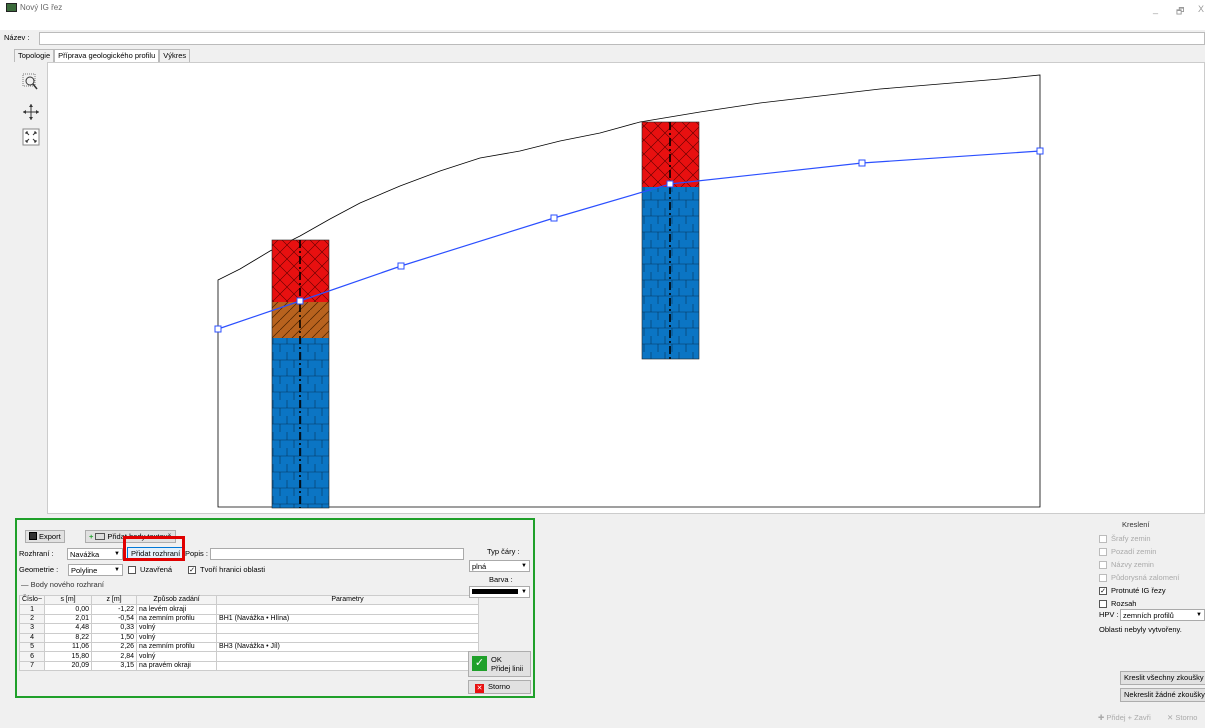 The image size is (1205, 728). Describe the element at coordinates (114, 637) in the screenshot. I see `cell-z: 1,50` at that location.